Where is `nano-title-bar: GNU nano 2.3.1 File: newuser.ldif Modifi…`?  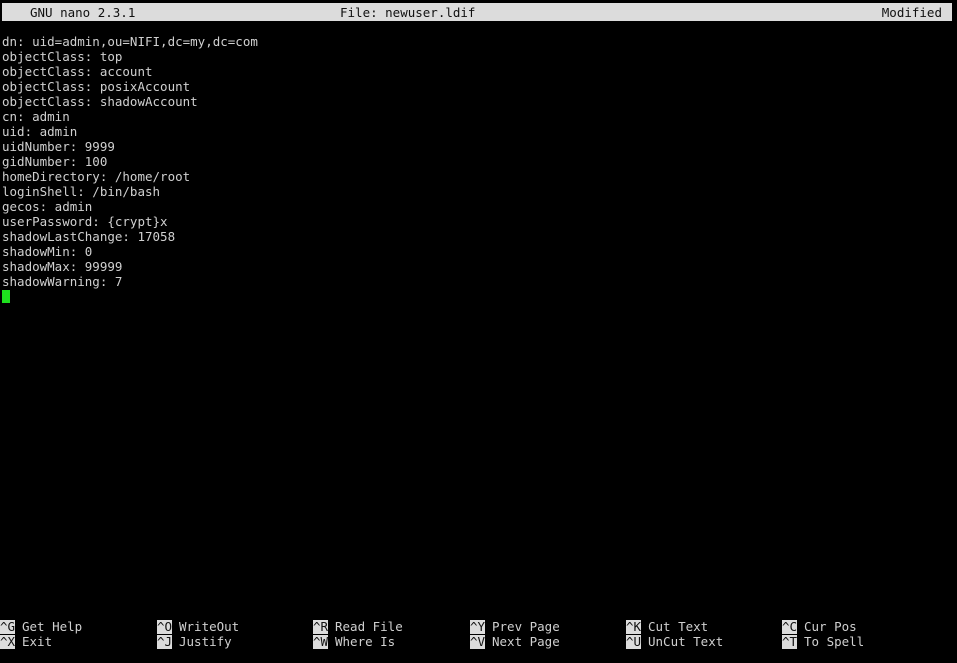 nano-title-bar: GNU nano 2.3.1 File: newuser.ldif Modifi… is located at coordinates (477, 12).